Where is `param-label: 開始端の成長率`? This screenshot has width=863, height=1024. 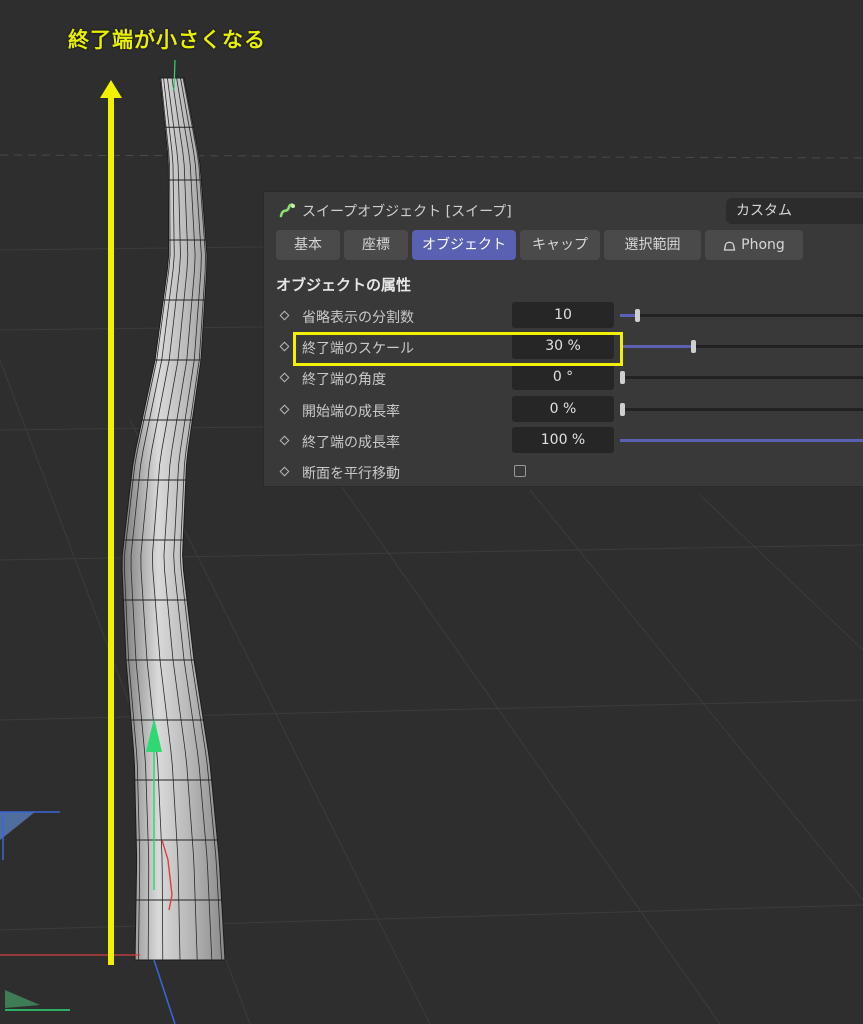 param-label: 開始端の成長率 is located at coordinates (351, 412).